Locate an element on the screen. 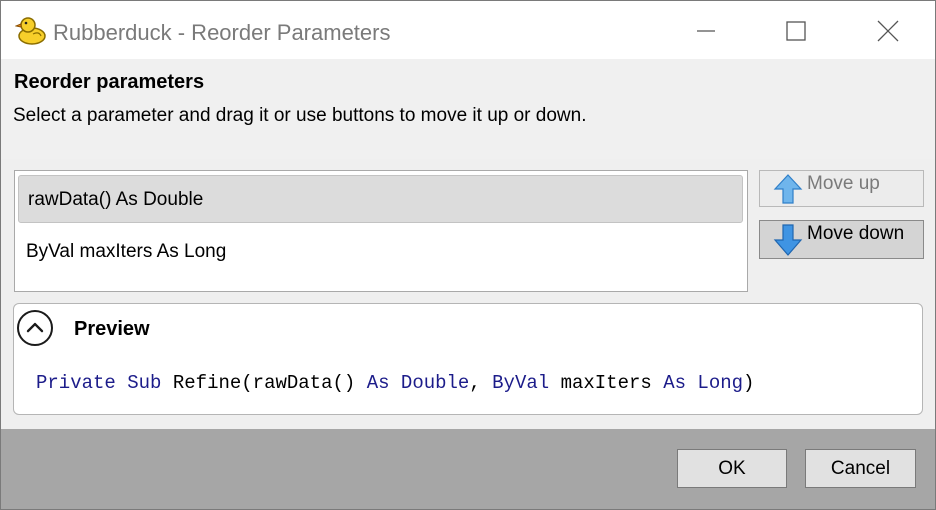  window-title: Rubberduck - Reorder Parameters is located at coordinates (222, 32).